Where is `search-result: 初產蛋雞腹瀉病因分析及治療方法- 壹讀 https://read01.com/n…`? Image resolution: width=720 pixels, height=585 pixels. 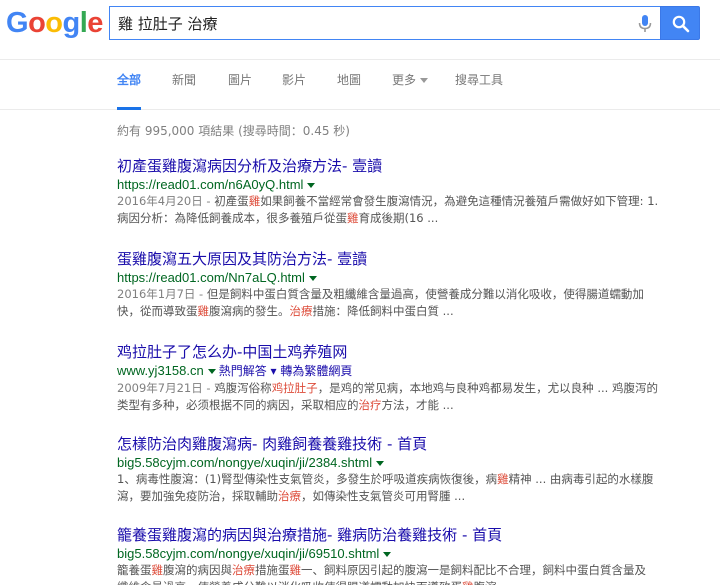
search-result: 初產蛋雞腹瀉病因分析及治療方法- 壹讀 https://read01.com/n… is located at coordinates (417, 192).